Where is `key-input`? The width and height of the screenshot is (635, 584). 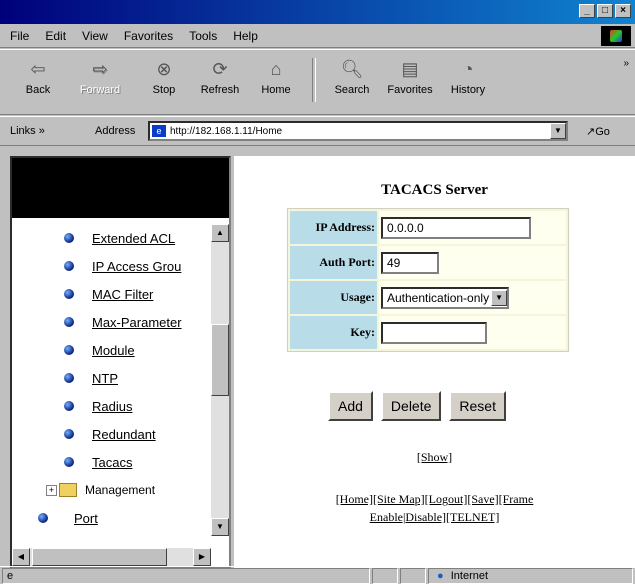
key-input is located at coordinates (434, 332).